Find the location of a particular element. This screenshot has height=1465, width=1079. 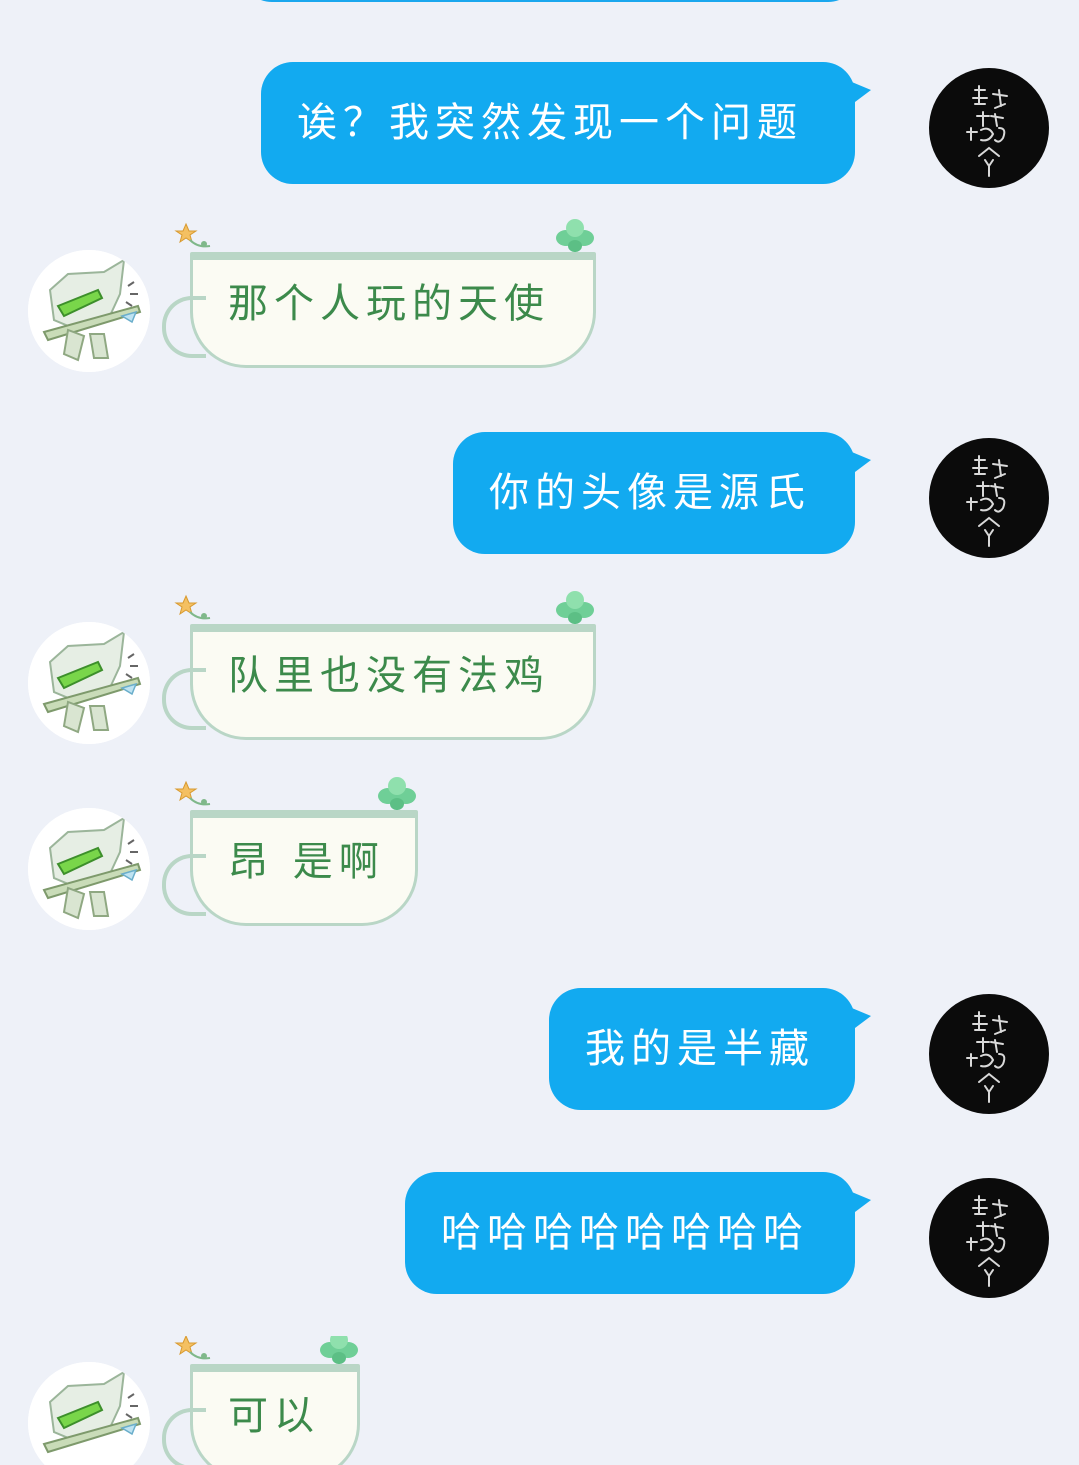

message-row-self: 你的头像是源氏 is located at coordinates (524, 495).